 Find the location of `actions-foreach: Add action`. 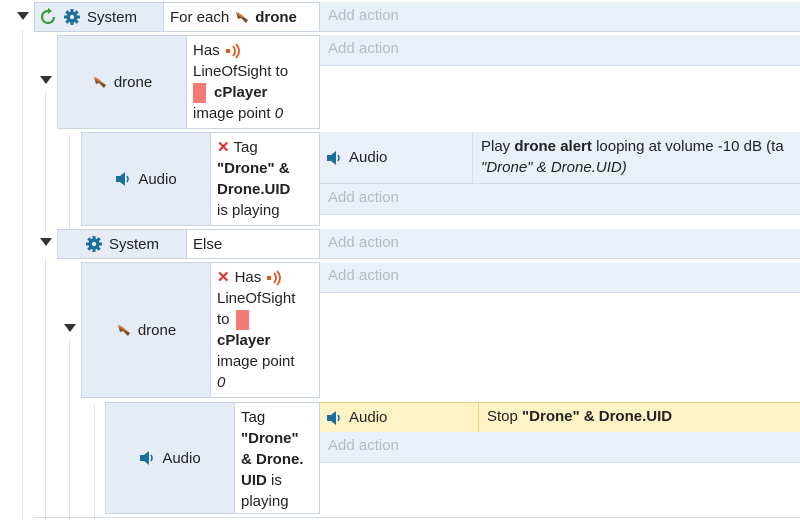

actions-foreach: Add action is located at coordinates (560, 17).